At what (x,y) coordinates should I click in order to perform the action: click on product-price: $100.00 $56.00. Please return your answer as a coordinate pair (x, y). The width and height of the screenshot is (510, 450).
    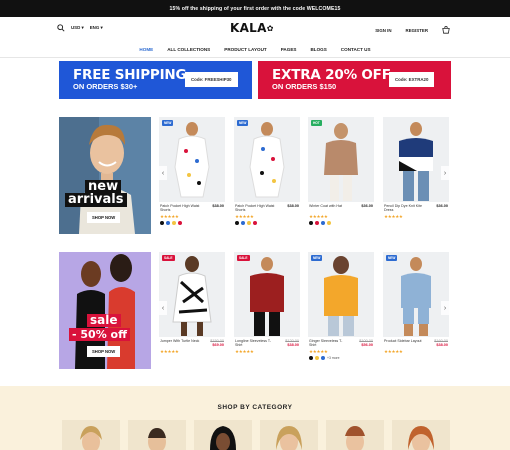
    Looking at the image, I should click on (366, 343).